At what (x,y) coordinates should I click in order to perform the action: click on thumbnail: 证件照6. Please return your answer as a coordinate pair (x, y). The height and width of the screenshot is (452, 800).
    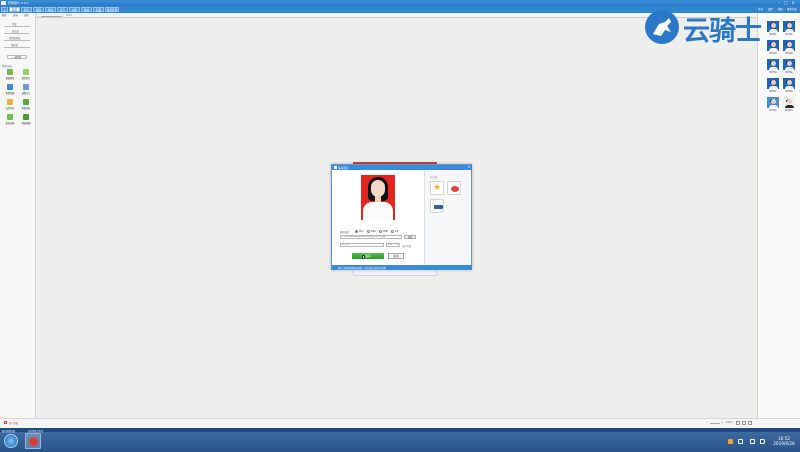
    Looking at the image, I should click on (789, 66).